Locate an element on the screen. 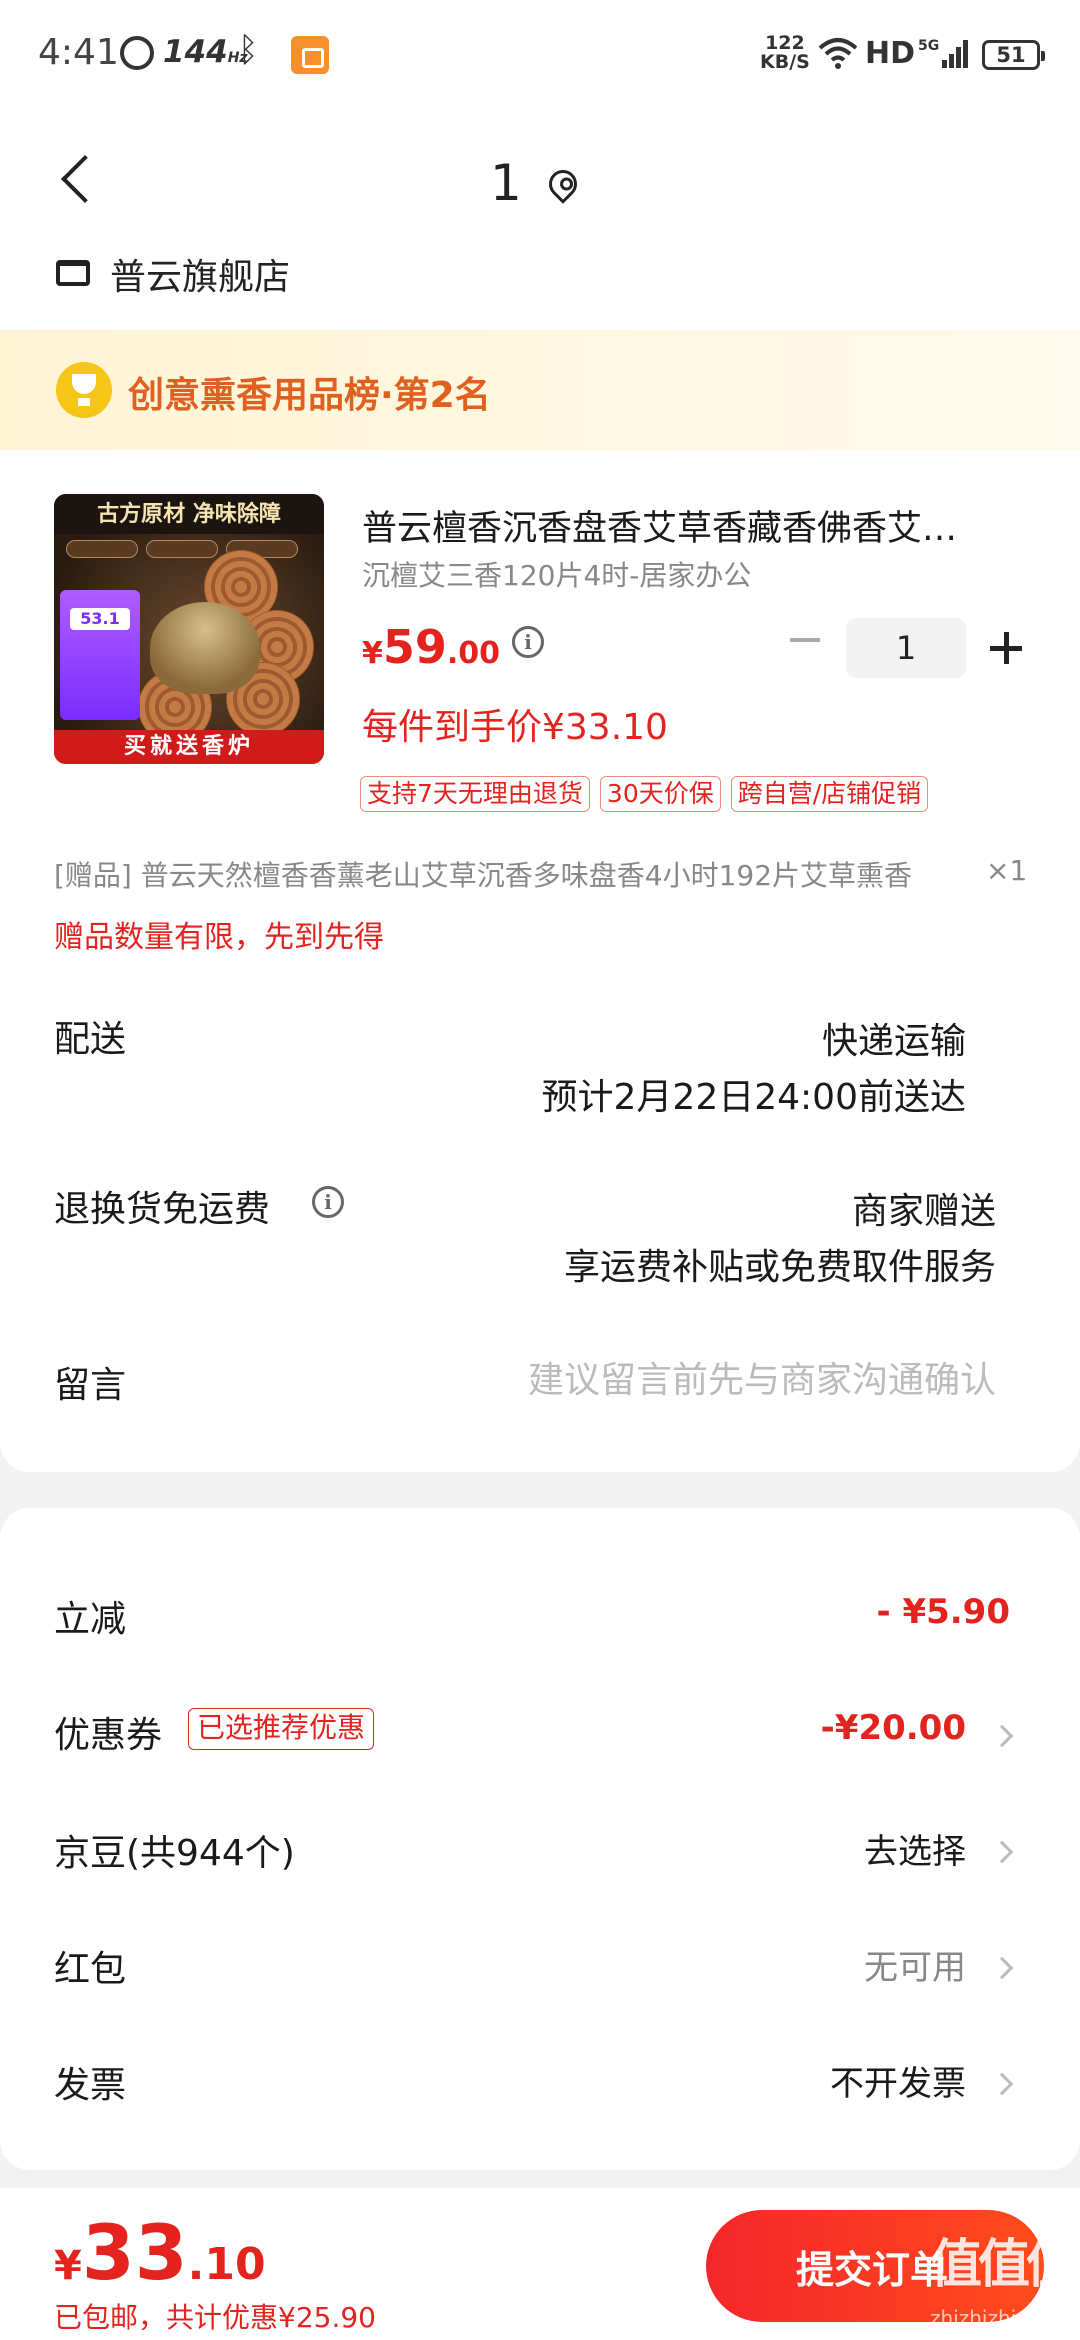  wifi-icon is located at coordinates (838, 53).